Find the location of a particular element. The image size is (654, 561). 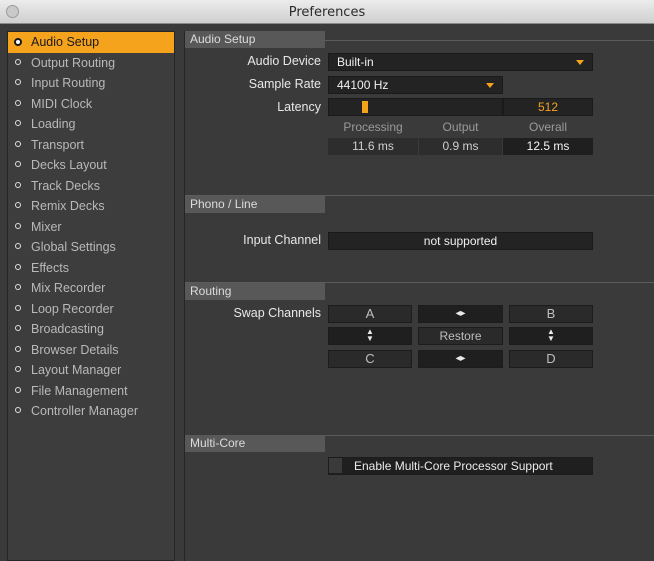

restore-button: Restore is located at coordinates (460, 336).